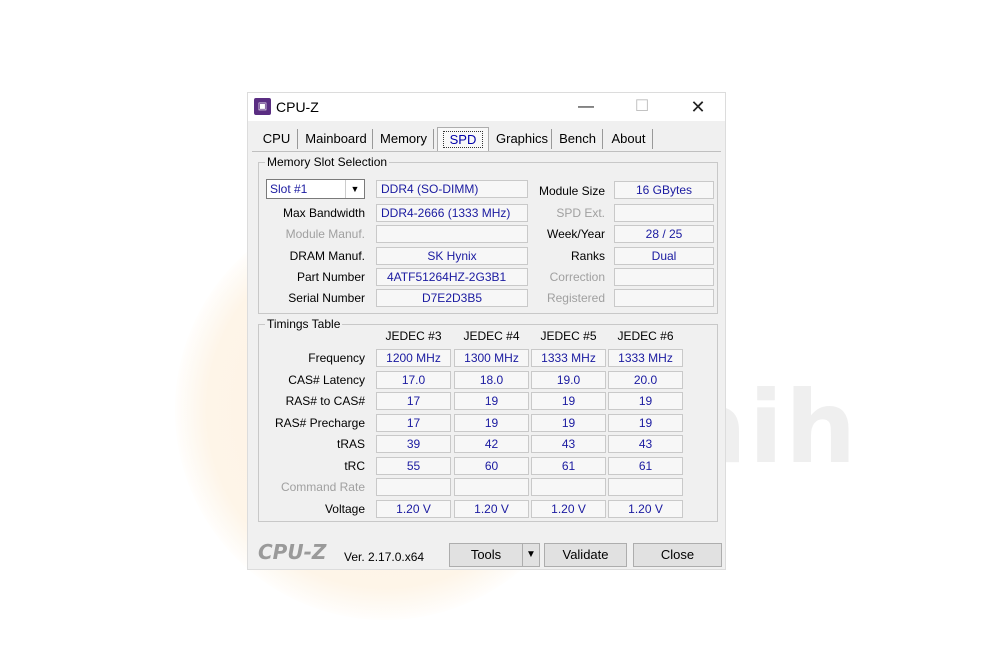 Image resolution: width=1000 pixels, height=666 pixels. What do you see at coordinates (491, 379) in the screenshot?
I see `timing-cell: 18.0` at bounding box center [491, 379].